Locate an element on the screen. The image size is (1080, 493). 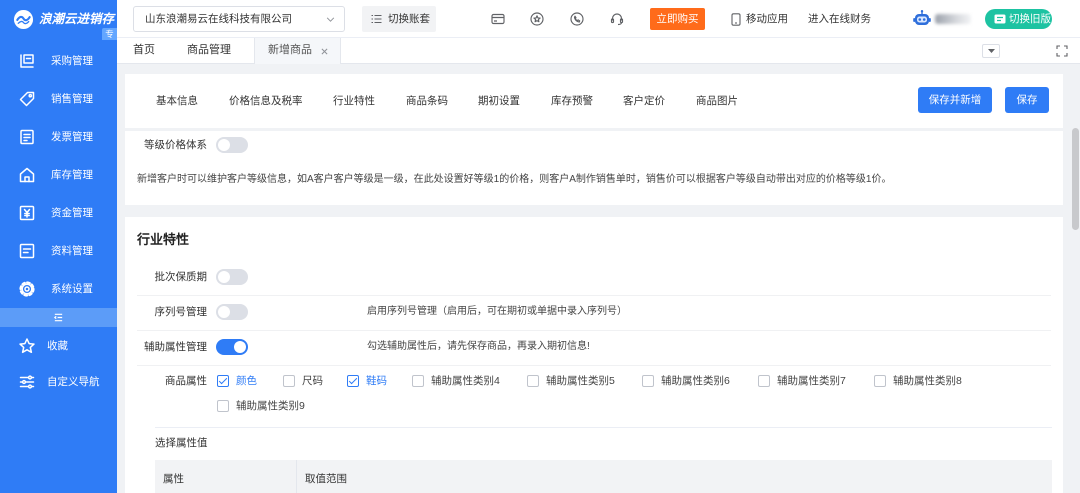
section-tab-stock-alert: 库存预警 is located at coordinates (572, 101).